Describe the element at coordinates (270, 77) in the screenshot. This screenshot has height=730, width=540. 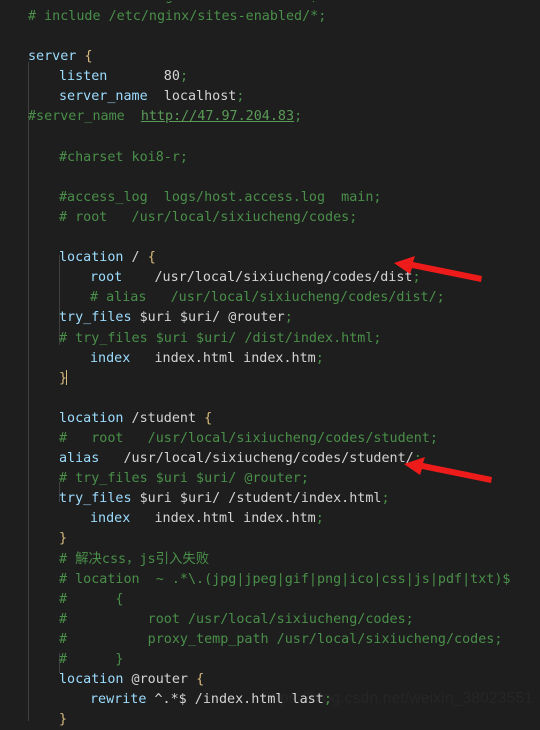
I see `code-line: listen 80;` at that location.